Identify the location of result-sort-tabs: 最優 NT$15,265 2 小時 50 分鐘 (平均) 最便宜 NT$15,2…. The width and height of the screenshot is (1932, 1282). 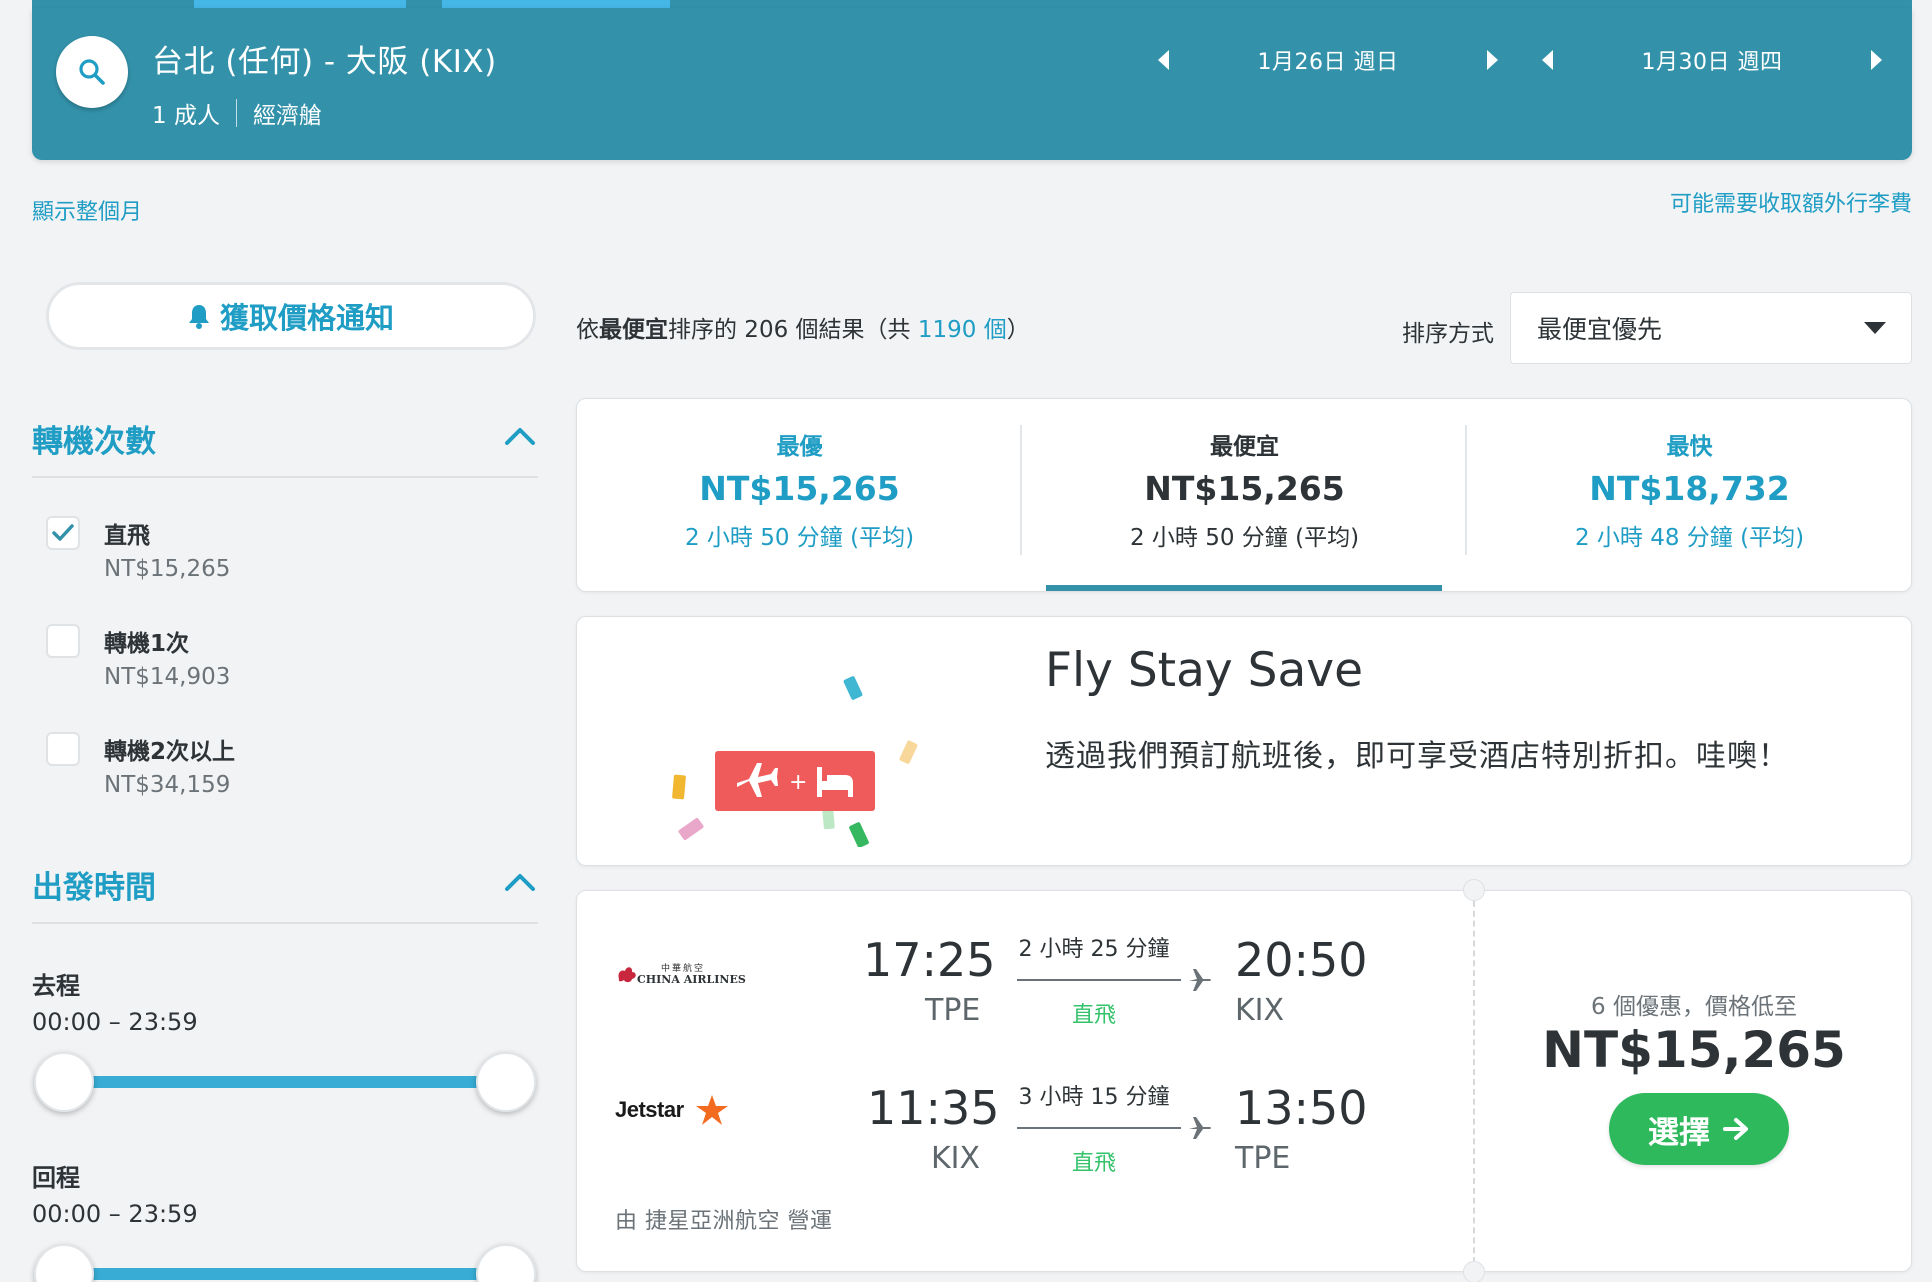
(1244, 495).